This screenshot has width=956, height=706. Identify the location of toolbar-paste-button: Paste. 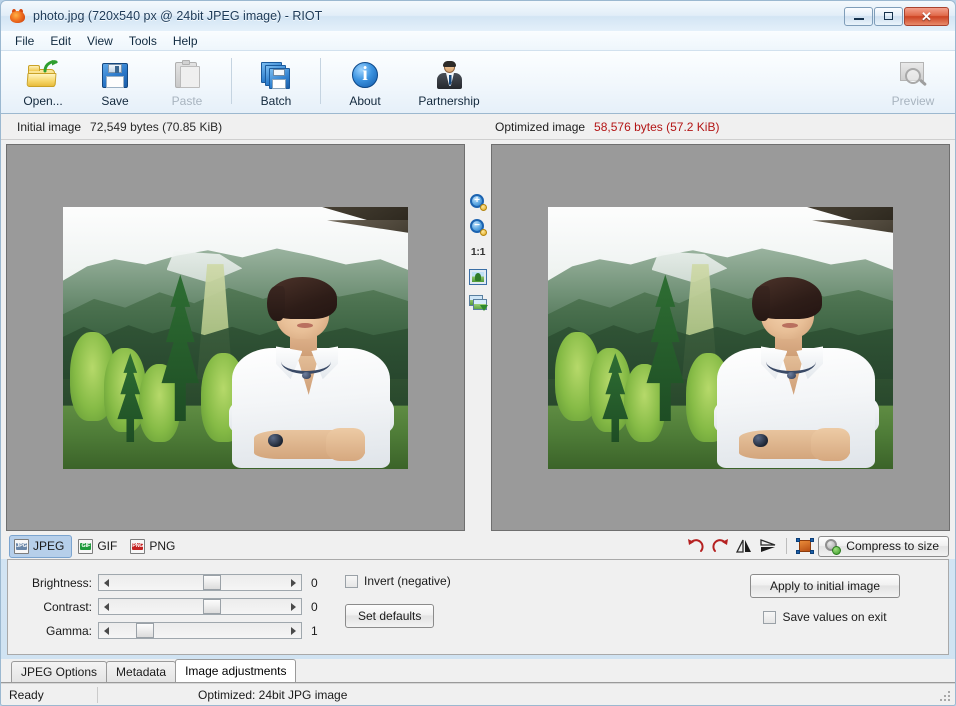
(187, 83).